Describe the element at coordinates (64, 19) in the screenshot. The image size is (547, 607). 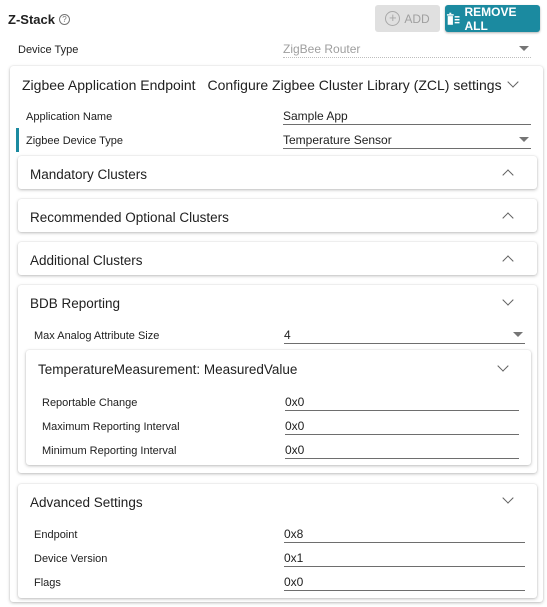
I see `help-icon: ?` at that location.